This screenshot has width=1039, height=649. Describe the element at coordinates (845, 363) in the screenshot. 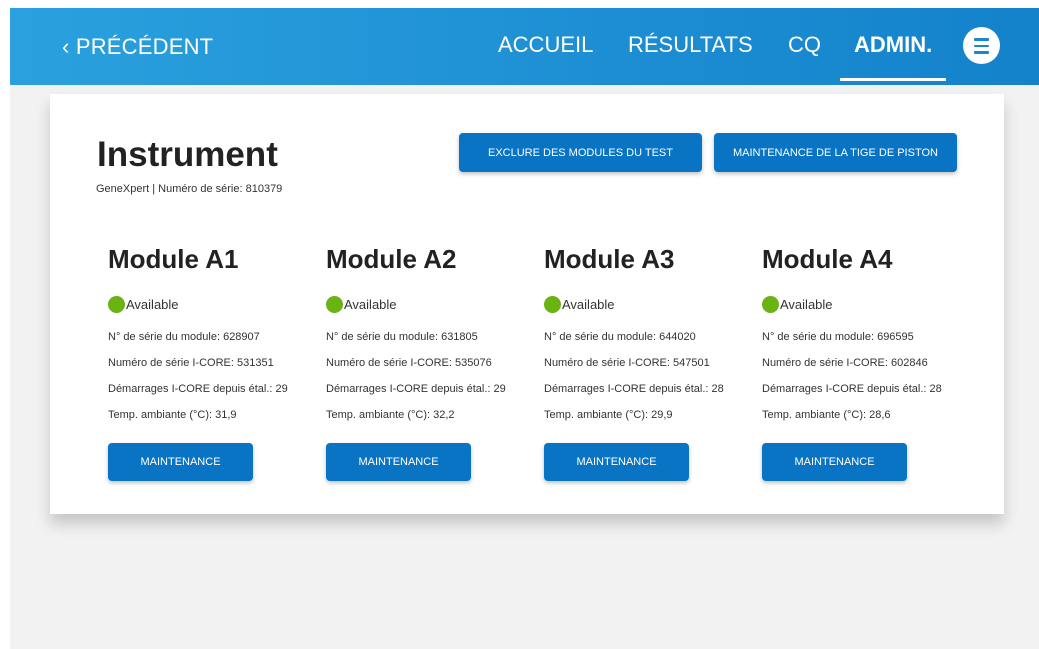

I see `icore-serial: Numéro de série I-CORE: 602846` at that location.